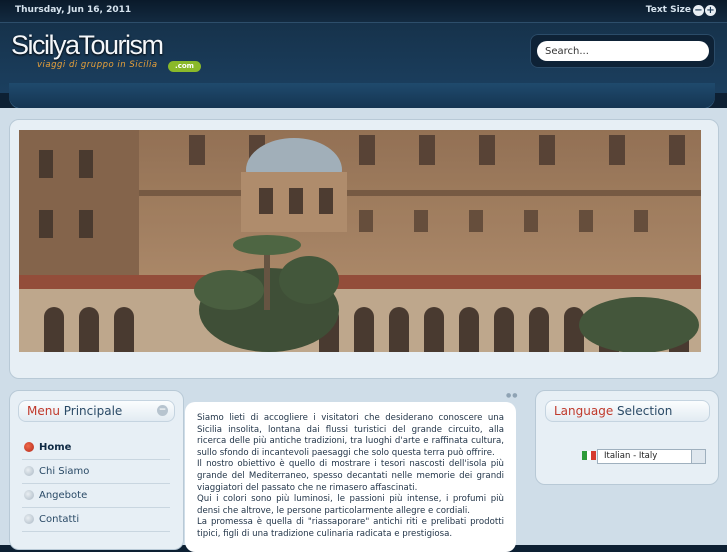 This screenshot has width=727, height=552. What do you see at coordinates (643, 411) in the screenshot?
I see `language-title-rest: Selection` at bounding box center [643, 411].